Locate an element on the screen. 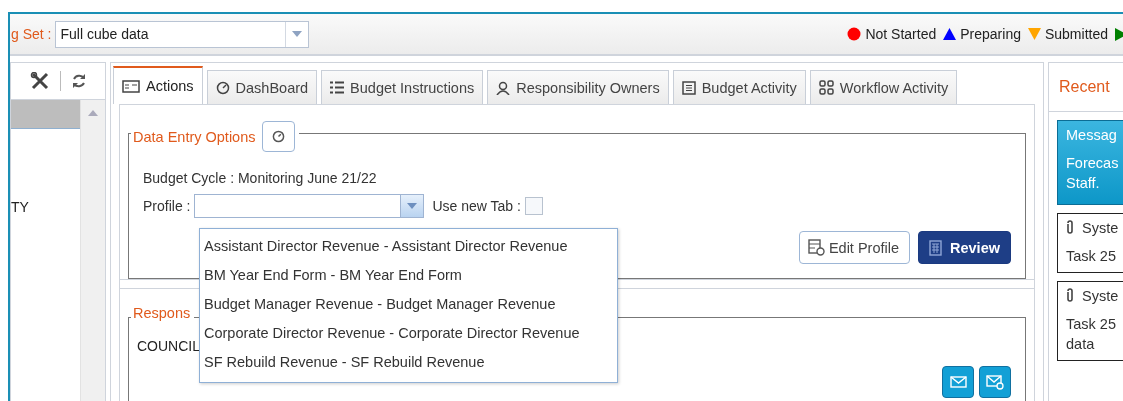 The height and width of the screenshot is (401, 1123). use-new-tab-checkbox is located at coordinates (533, 206).